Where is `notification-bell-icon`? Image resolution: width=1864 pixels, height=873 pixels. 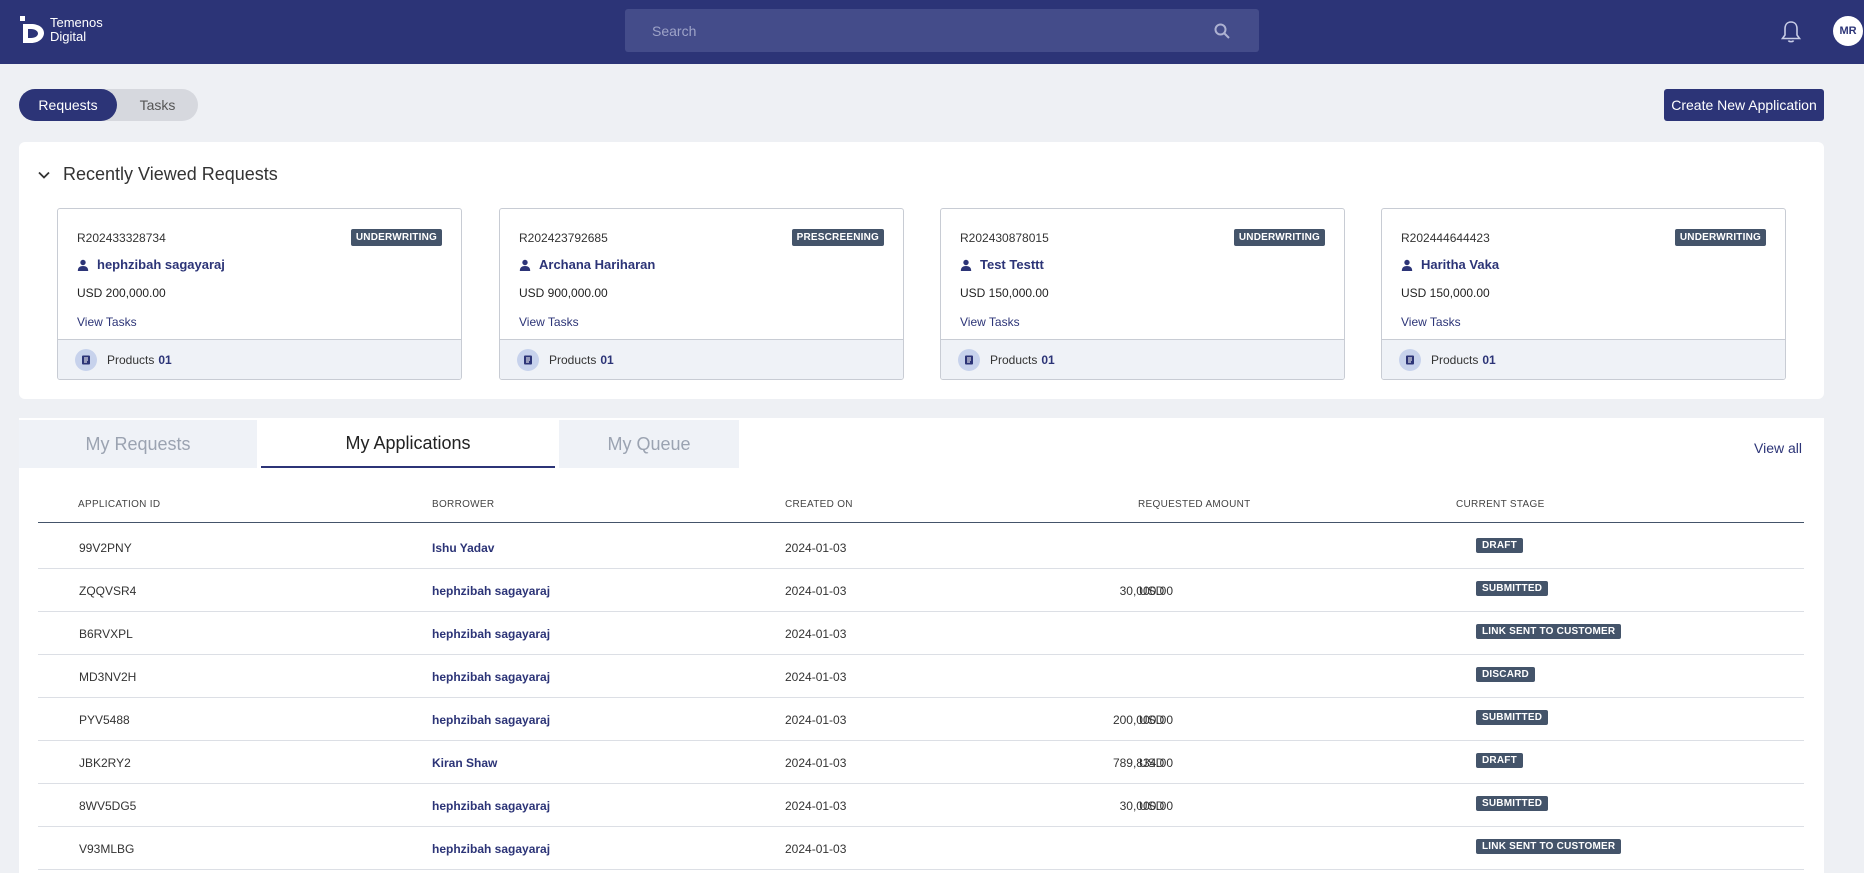 notification-bell-icon is located at coordinates (1791, 32).